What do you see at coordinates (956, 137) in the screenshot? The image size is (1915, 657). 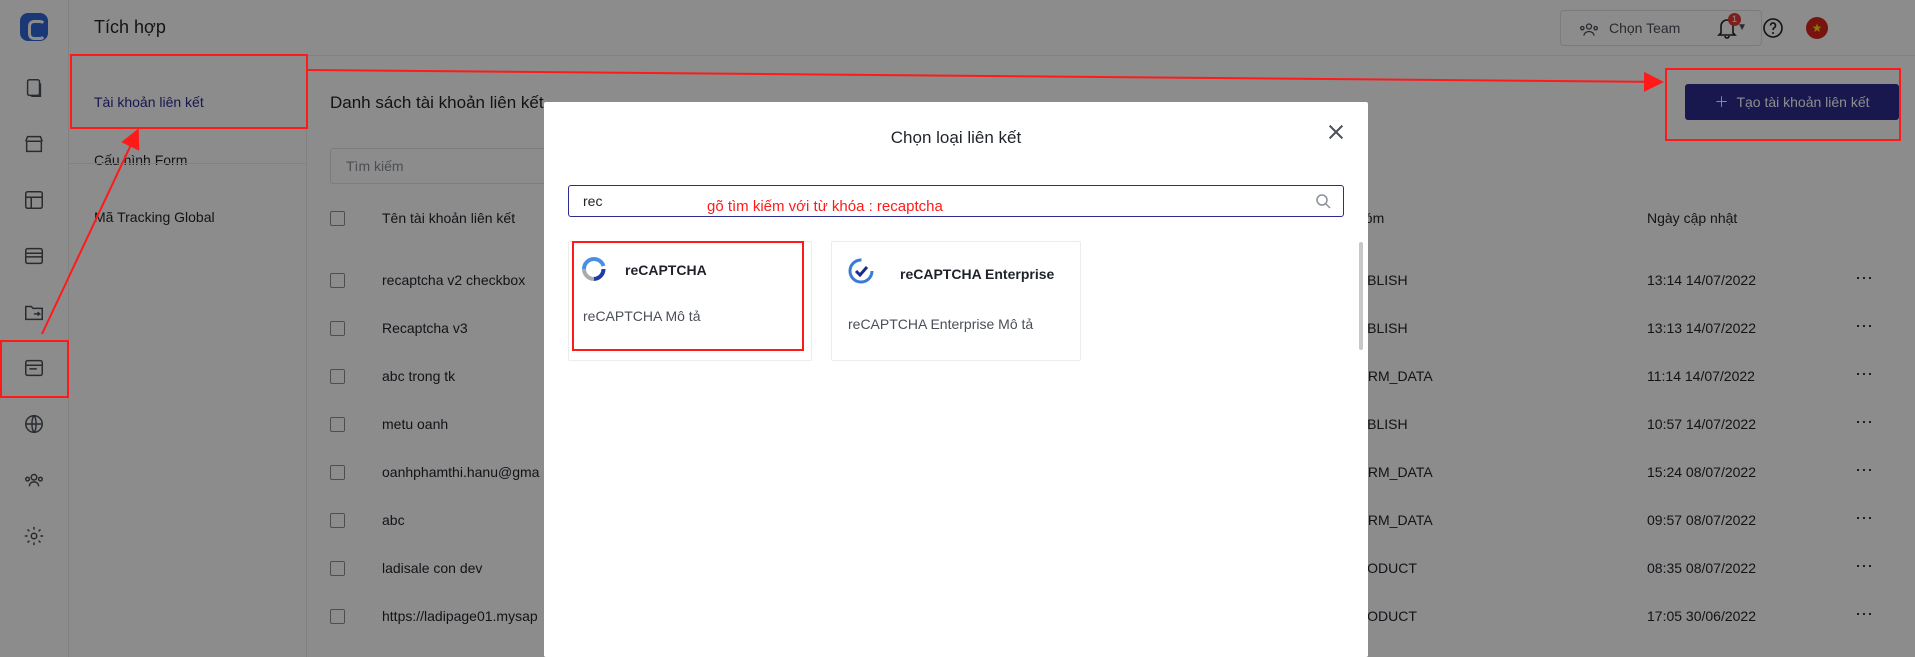 I see `modal-title: Chọn loại liên kết` at bounding box center [956, 137].